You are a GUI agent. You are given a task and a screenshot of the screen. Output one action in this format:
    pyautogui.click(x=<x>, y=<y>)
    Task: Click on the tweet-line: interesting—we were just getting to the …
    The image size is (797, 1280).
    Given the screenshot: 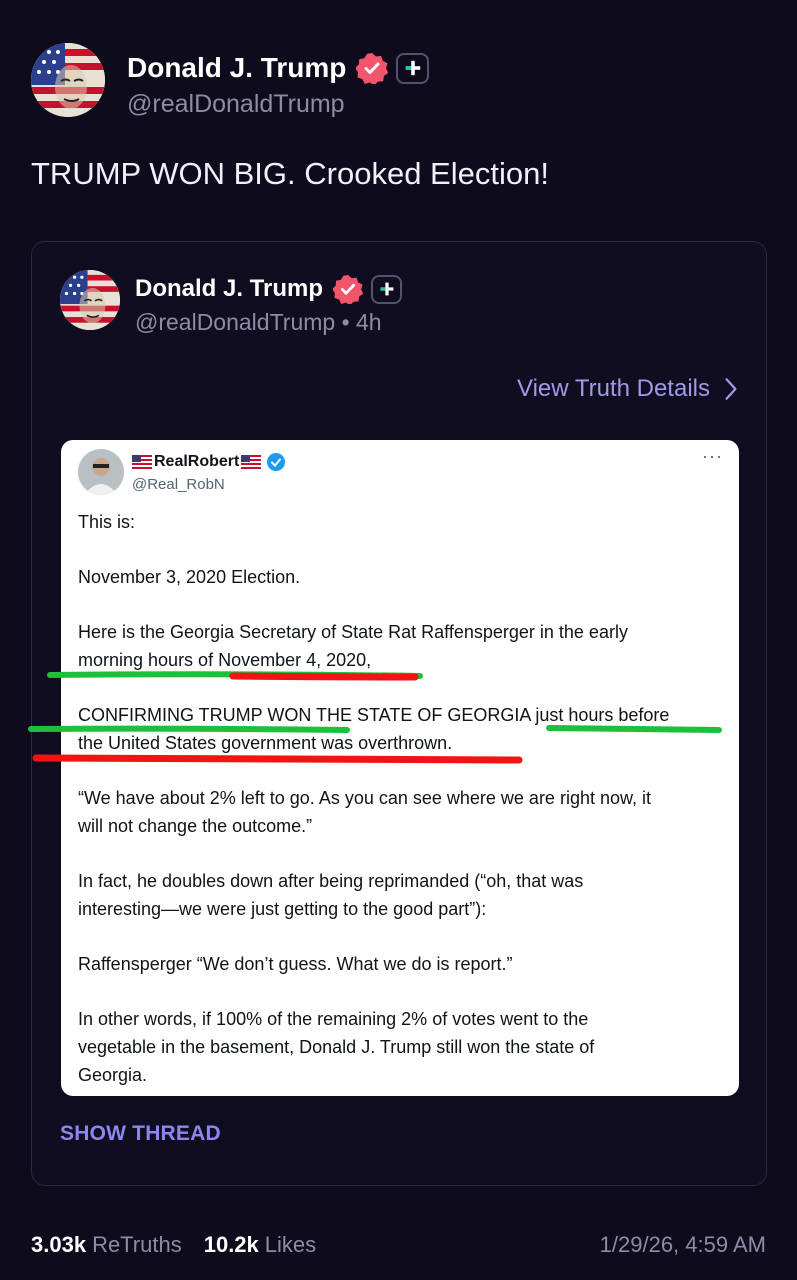 What is the action you would take?
    pyautogui.click(x=282, y=909)
    